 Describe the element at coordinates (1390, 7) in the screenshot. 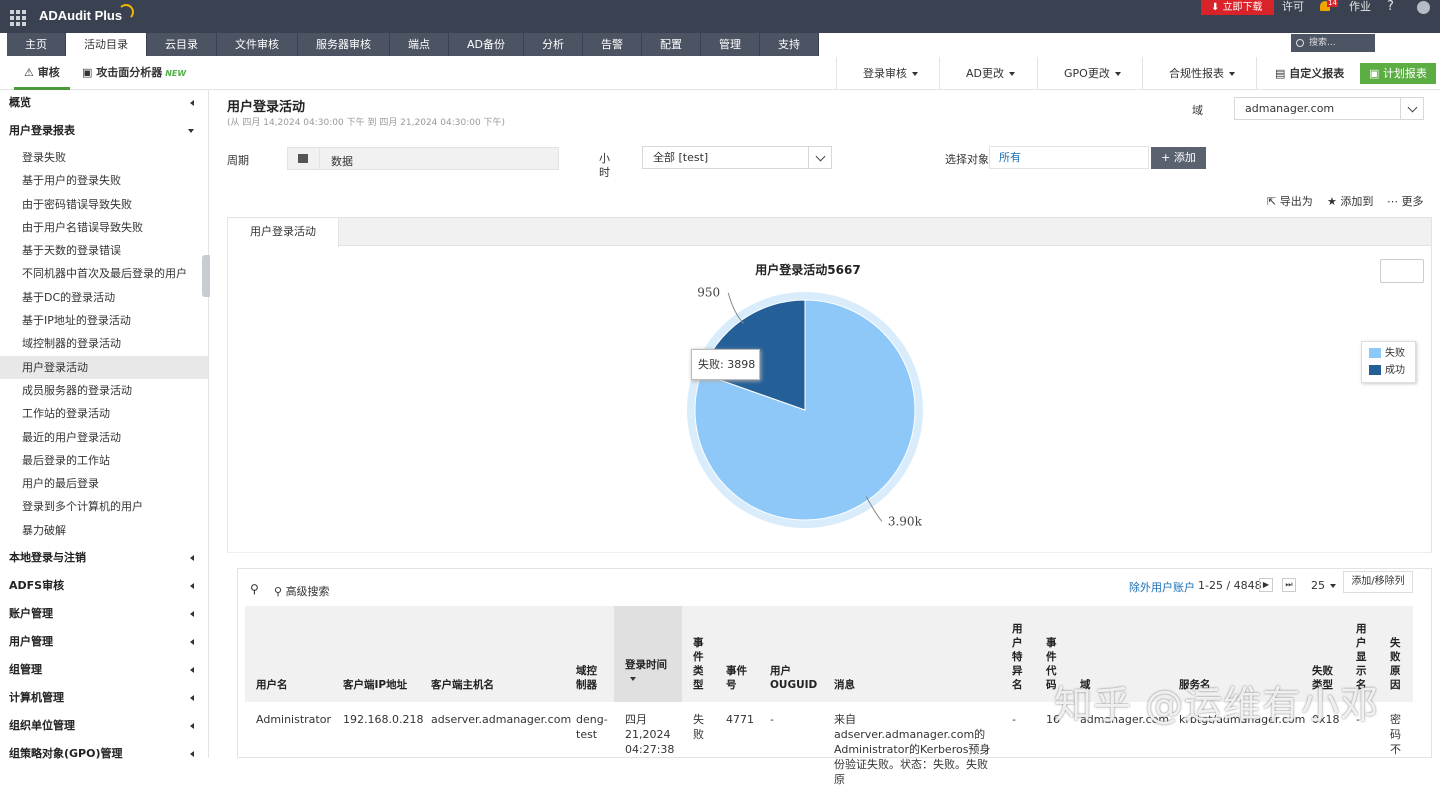

I see `help-icon: ?` at that location.